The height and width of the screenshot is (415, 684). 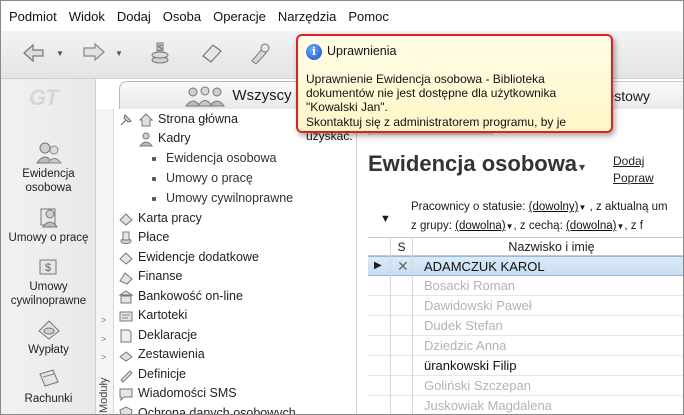 What do you see at coordinates (105, 261) in the screenshot?
I see `modules-strip: > > > Moduły` at bounding box center [105, 261].